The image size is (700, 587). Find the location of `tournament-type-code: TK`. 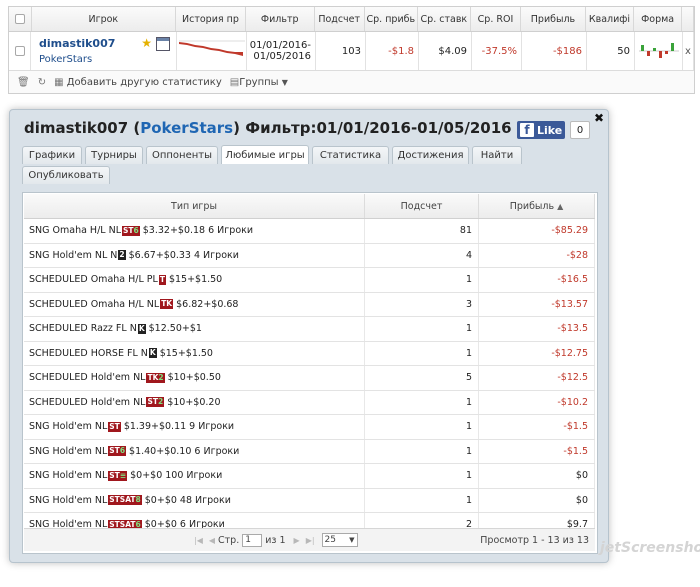

tournament-type-code: TK is located at coordinates (167, 304).